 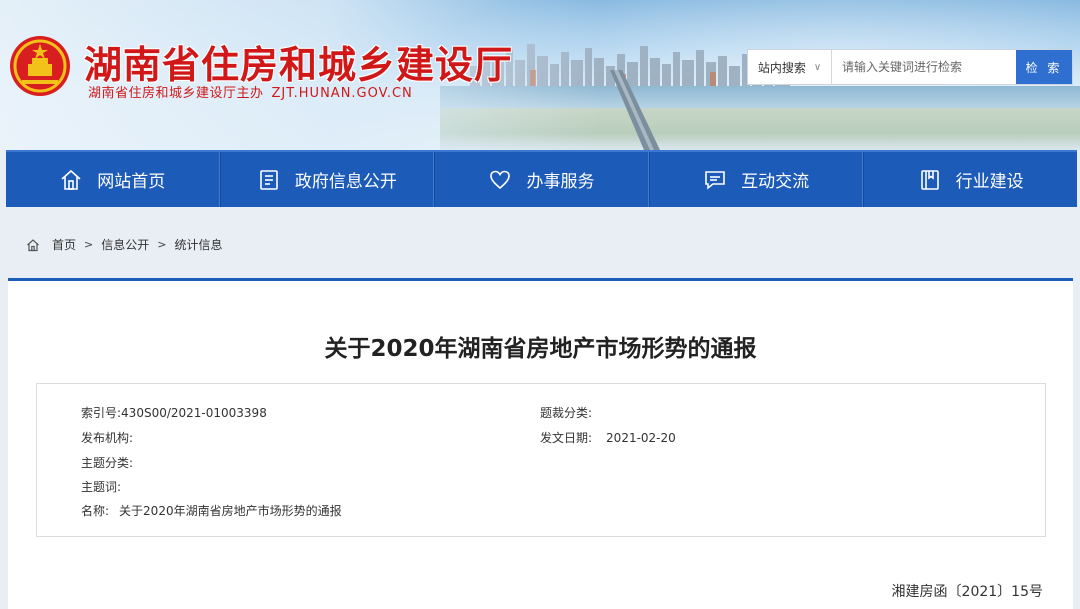 I want to click on breadcrumb: 首页 > 信息公开 > 统计信息, so click(x=124, y=244).